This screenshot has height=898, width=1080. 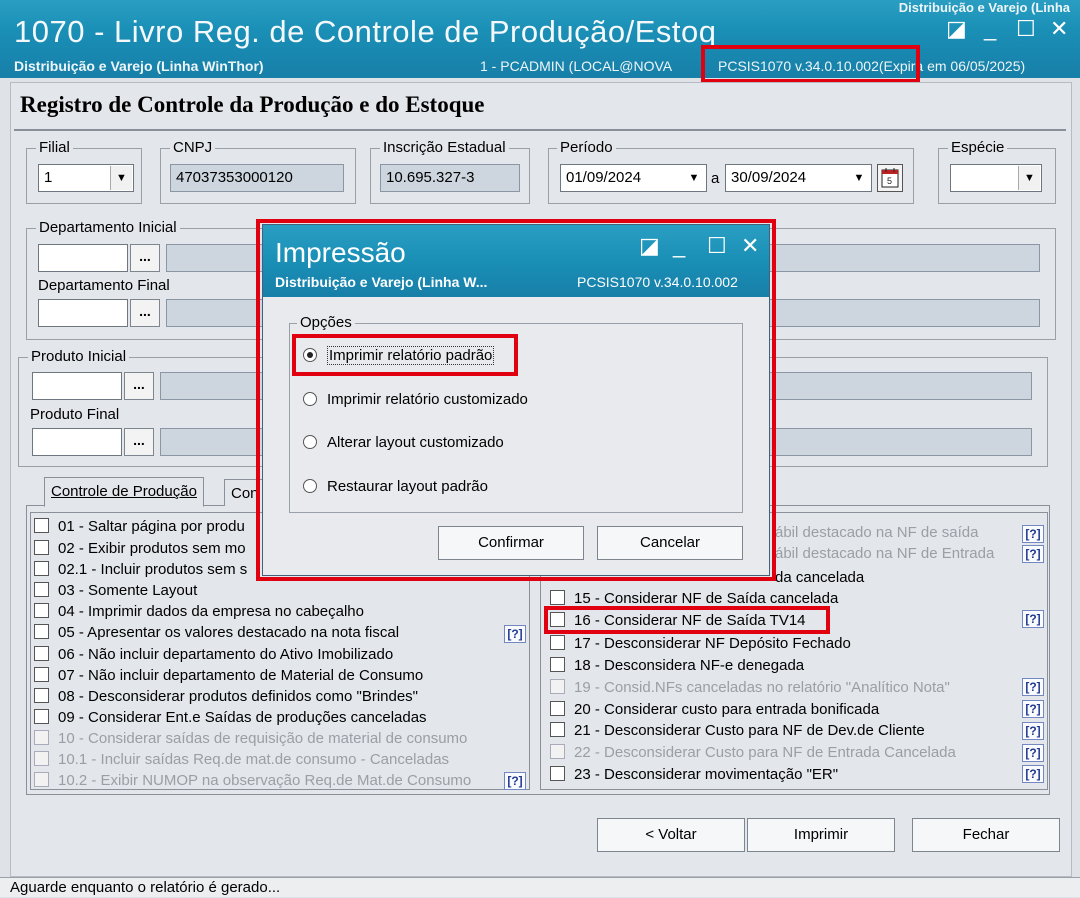 What do you see at coordinates (115, 590) in the screenshot?
I see `option-03: 03 - Somente Layout` at bounding box center [115, 590].